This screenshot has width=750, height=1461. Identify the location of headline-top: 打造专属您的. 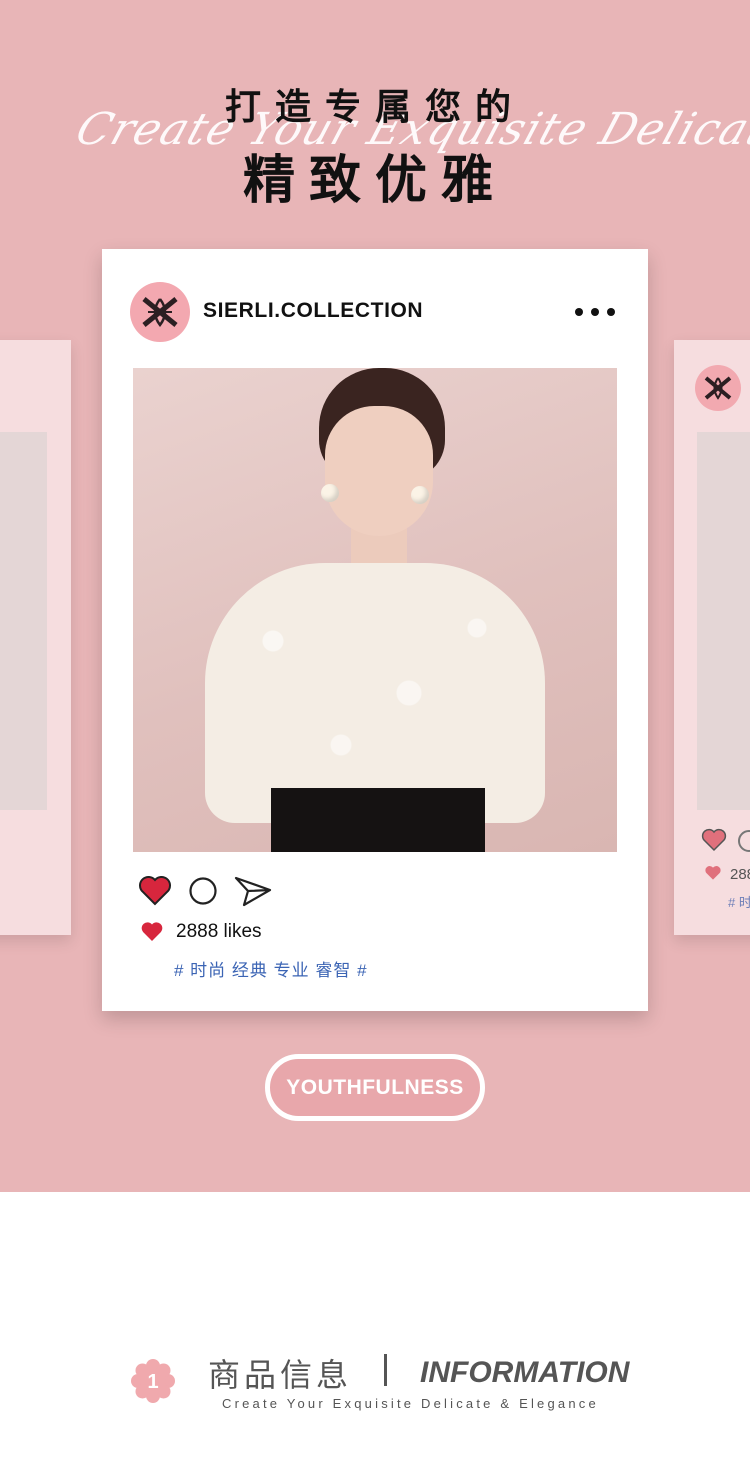
(374, 107).